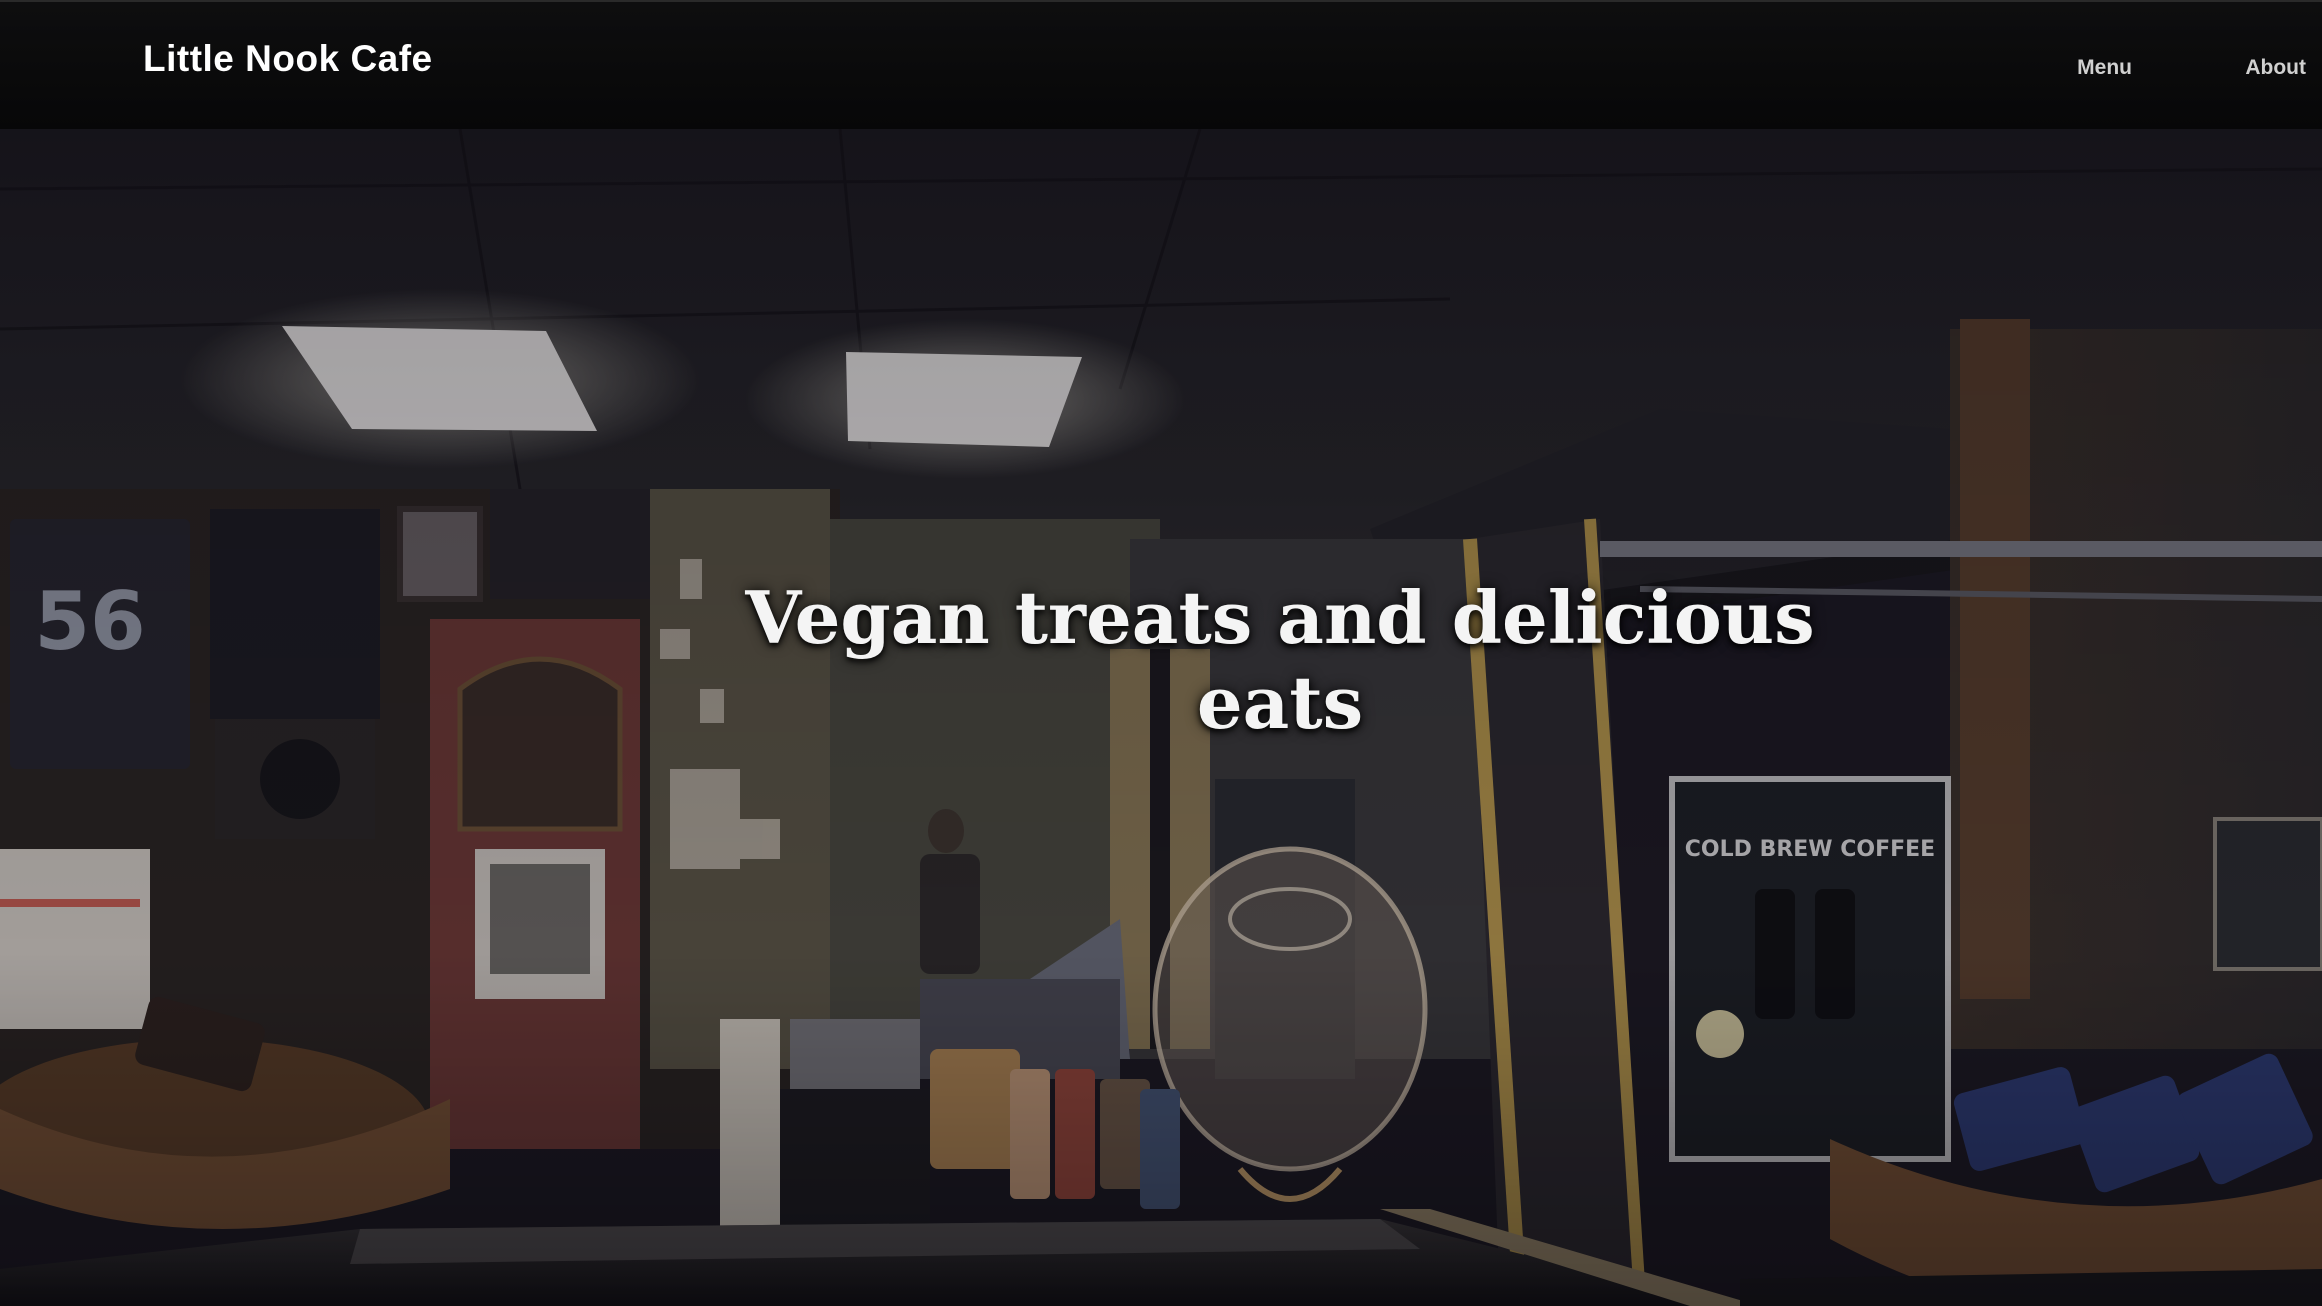  What do you see at coordinates (2275, 68) in the screenshot?
I see `nav-link-about: About` at bounding box center [2275, 68].